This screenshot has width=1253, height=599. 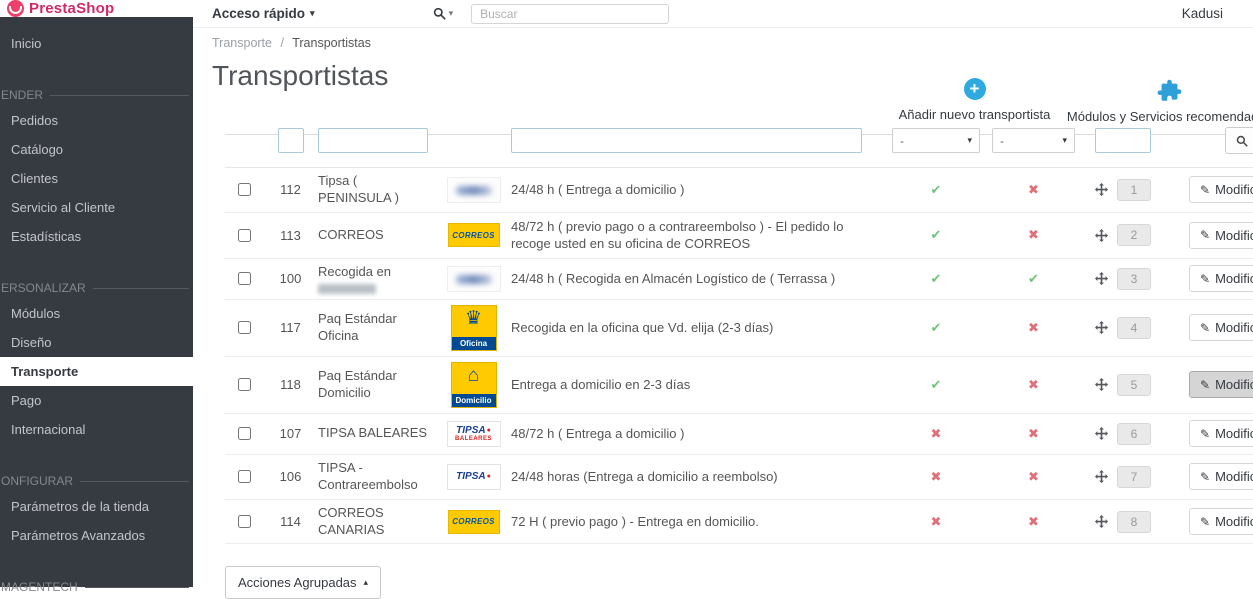 I want to click on filter-free-shipping-cell: - ▾, so click(x=1033, y=140).